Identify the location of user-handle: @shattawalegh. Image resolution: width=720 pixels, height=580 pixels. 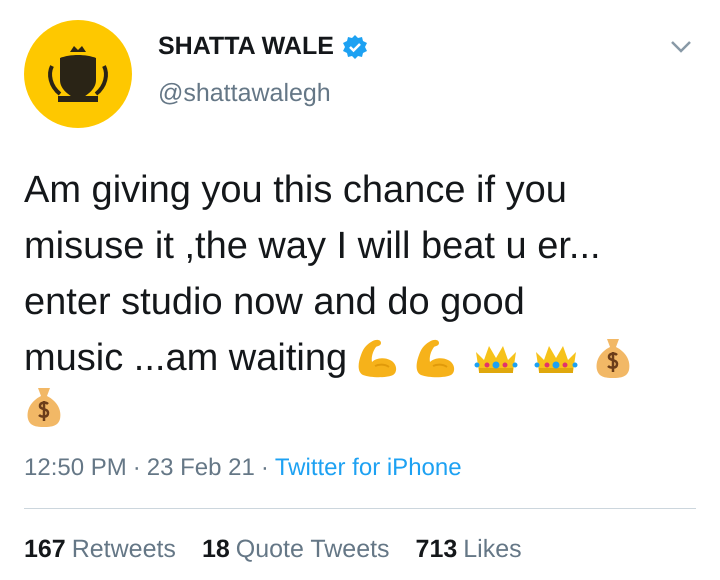
(401, 93).